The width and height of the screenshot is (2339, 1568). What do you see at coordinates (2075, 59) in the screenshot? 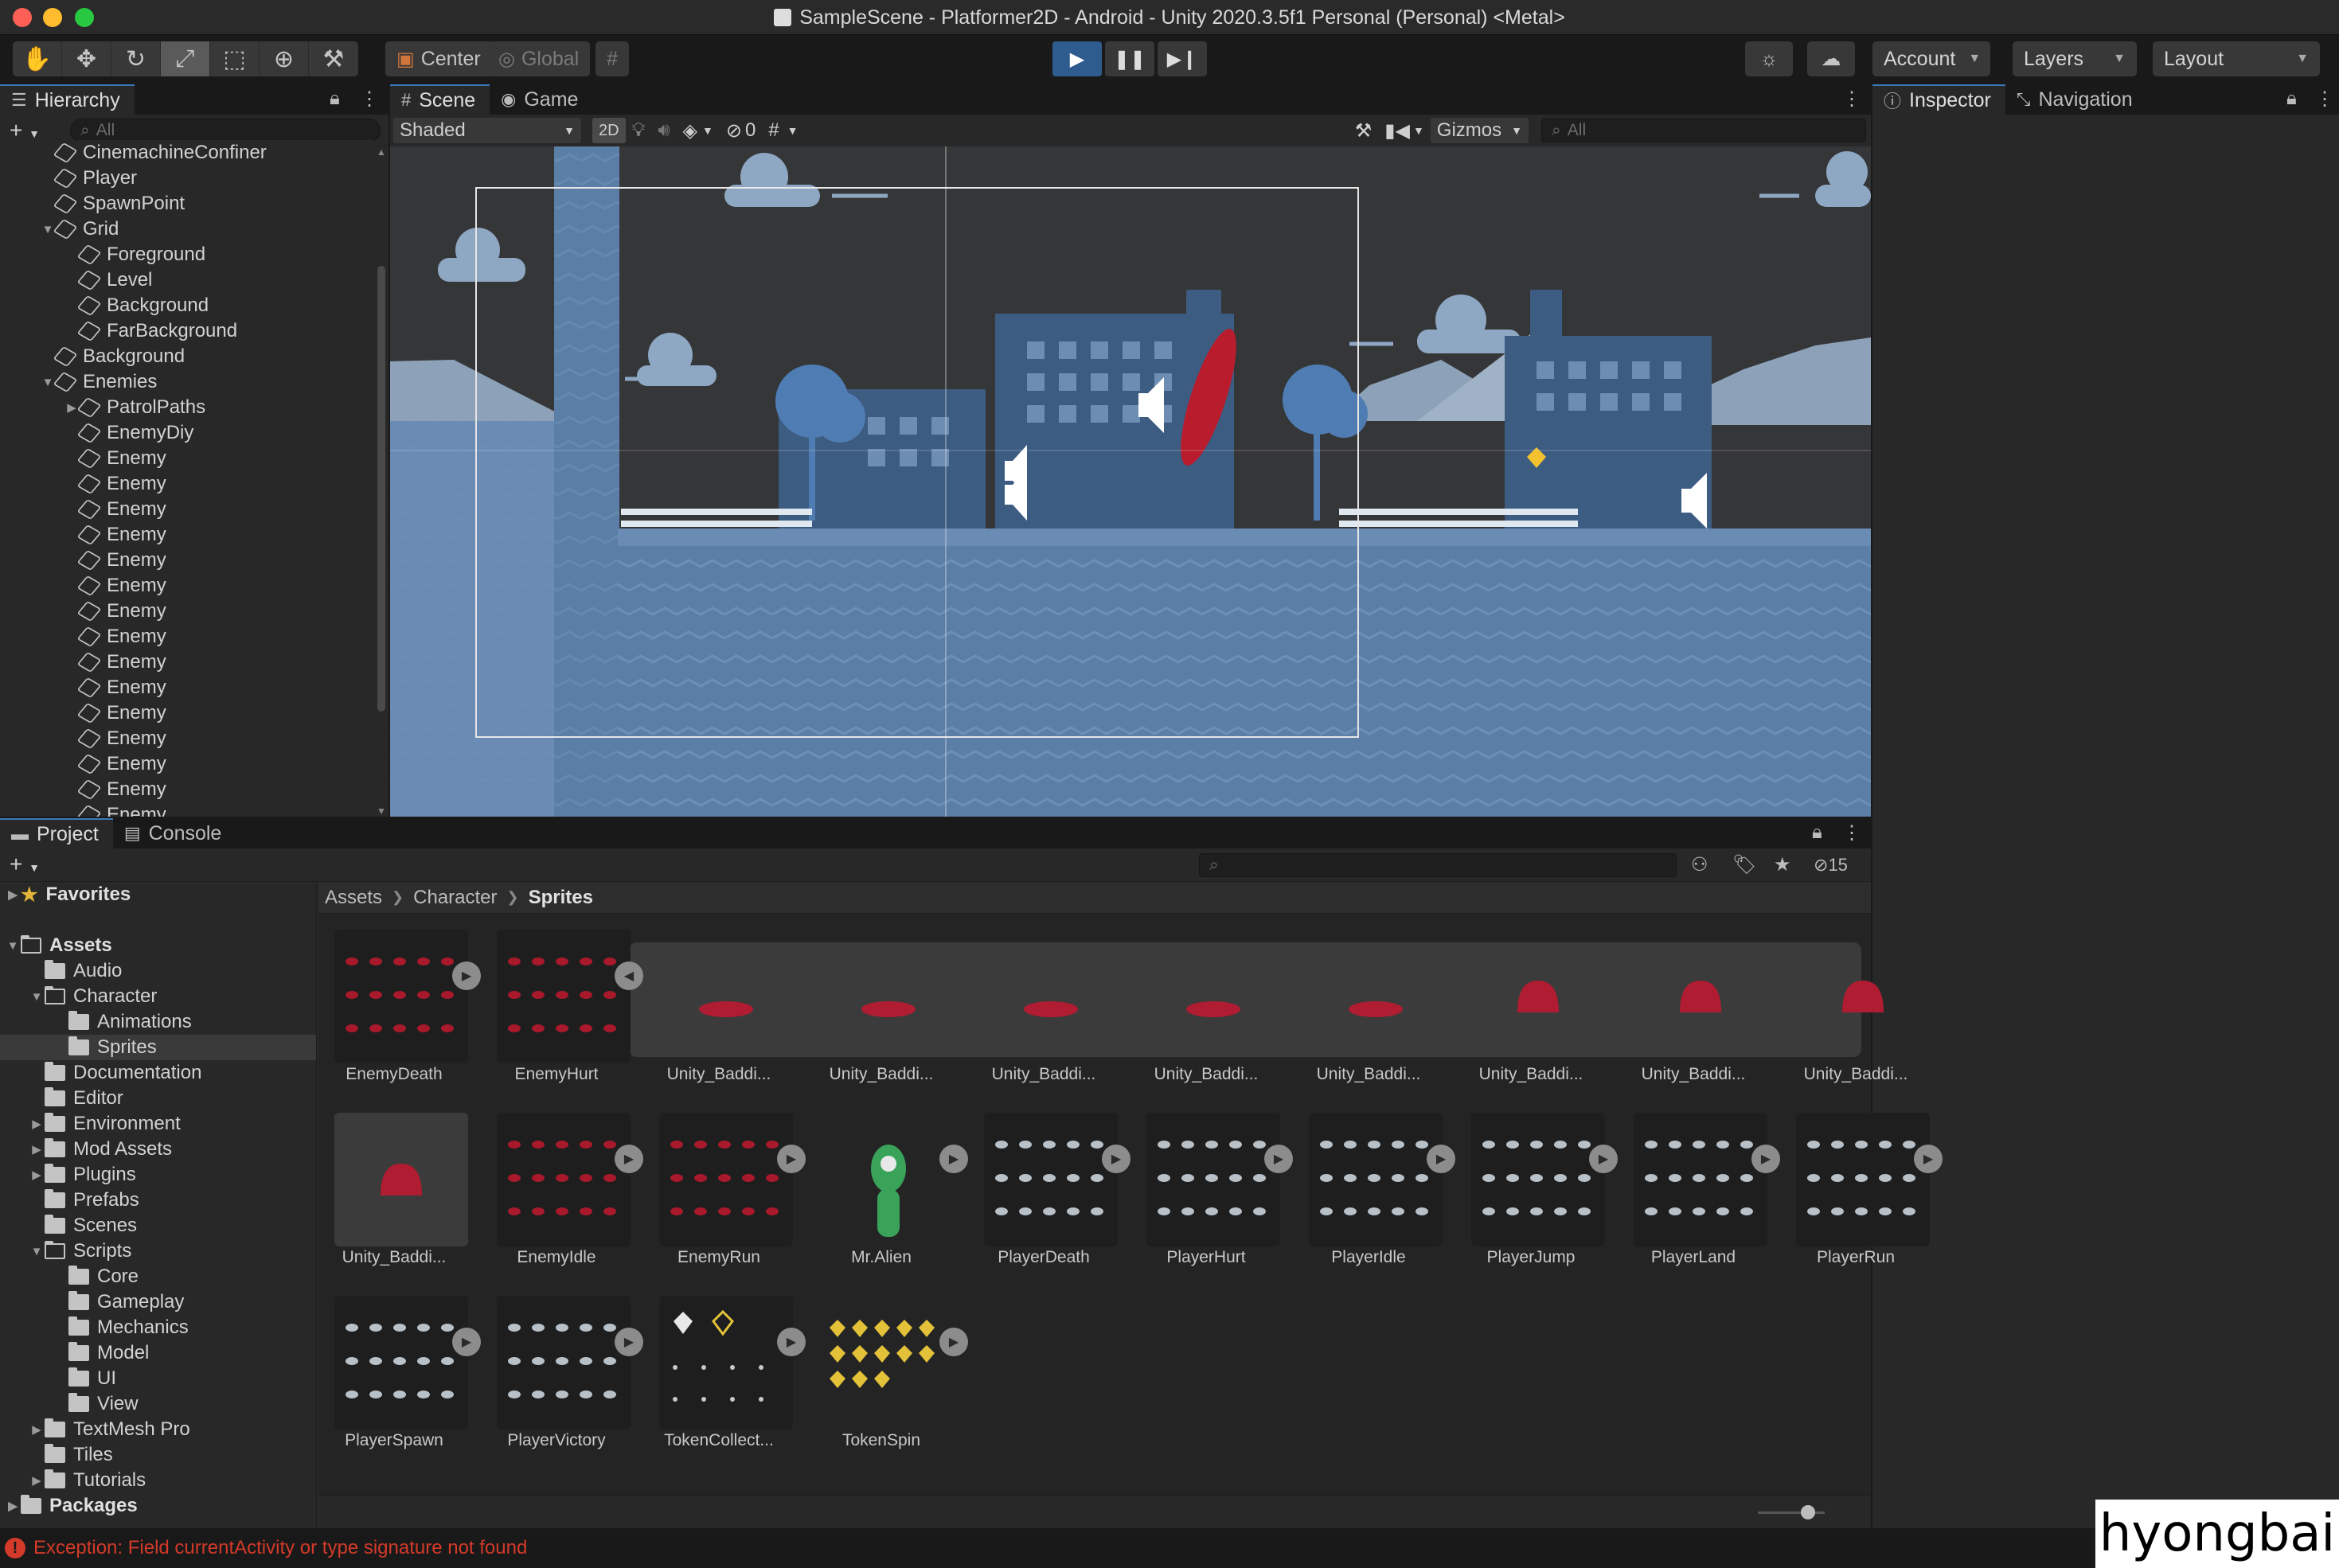
I see `layers-dropdown: Layers ▼` at bounding box center [2075, 59].